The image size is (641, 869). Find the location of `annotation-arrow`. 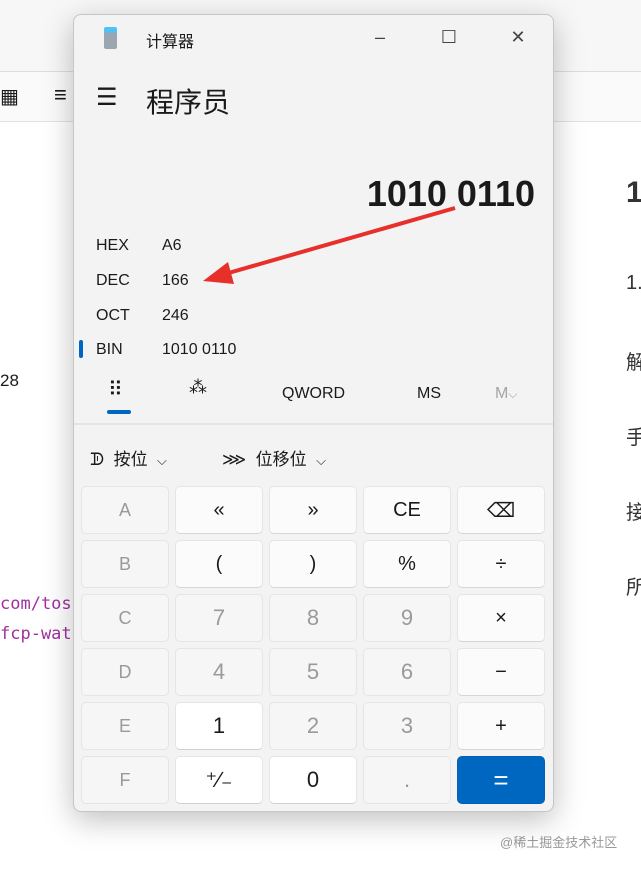

annotation-arrow is located at coordinates (329, 245).